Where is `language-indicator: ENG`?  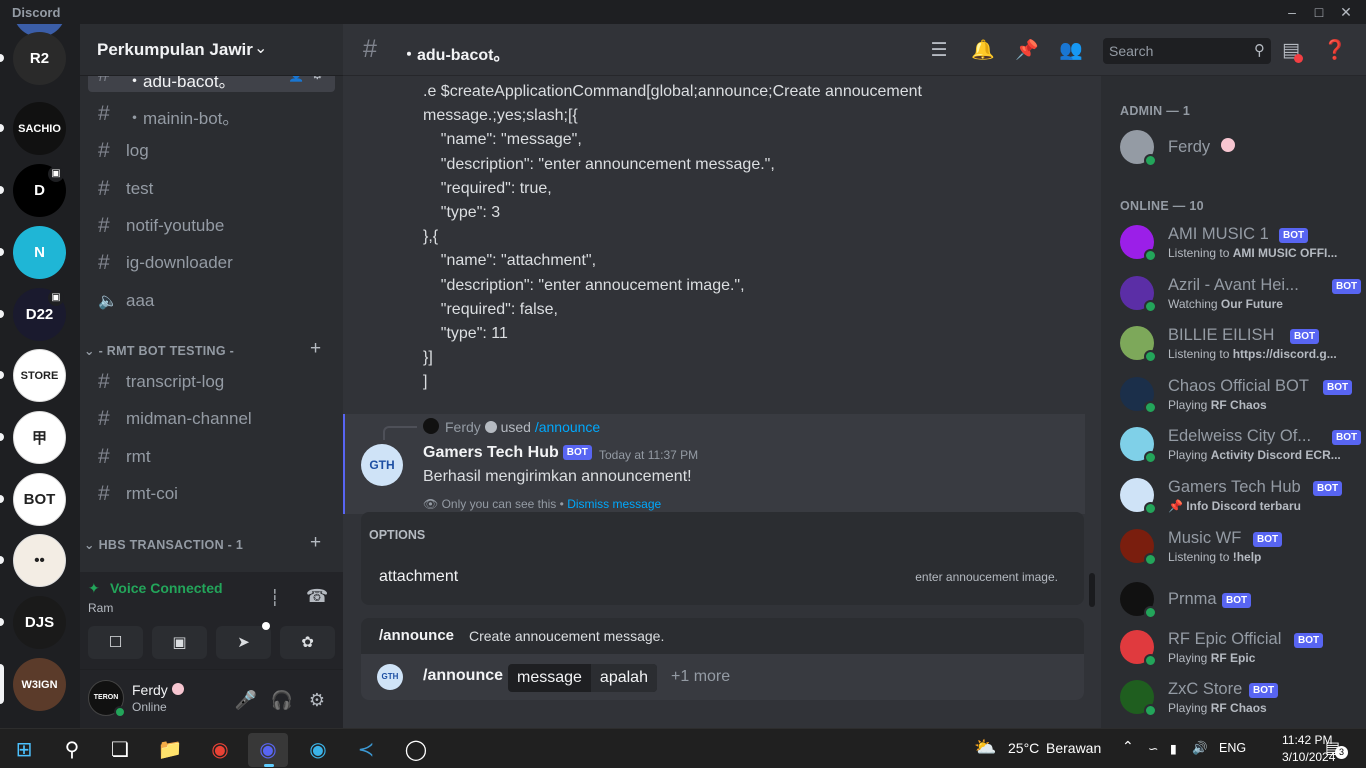
language-indicator: ENG is located at coordinates (1232, 748).